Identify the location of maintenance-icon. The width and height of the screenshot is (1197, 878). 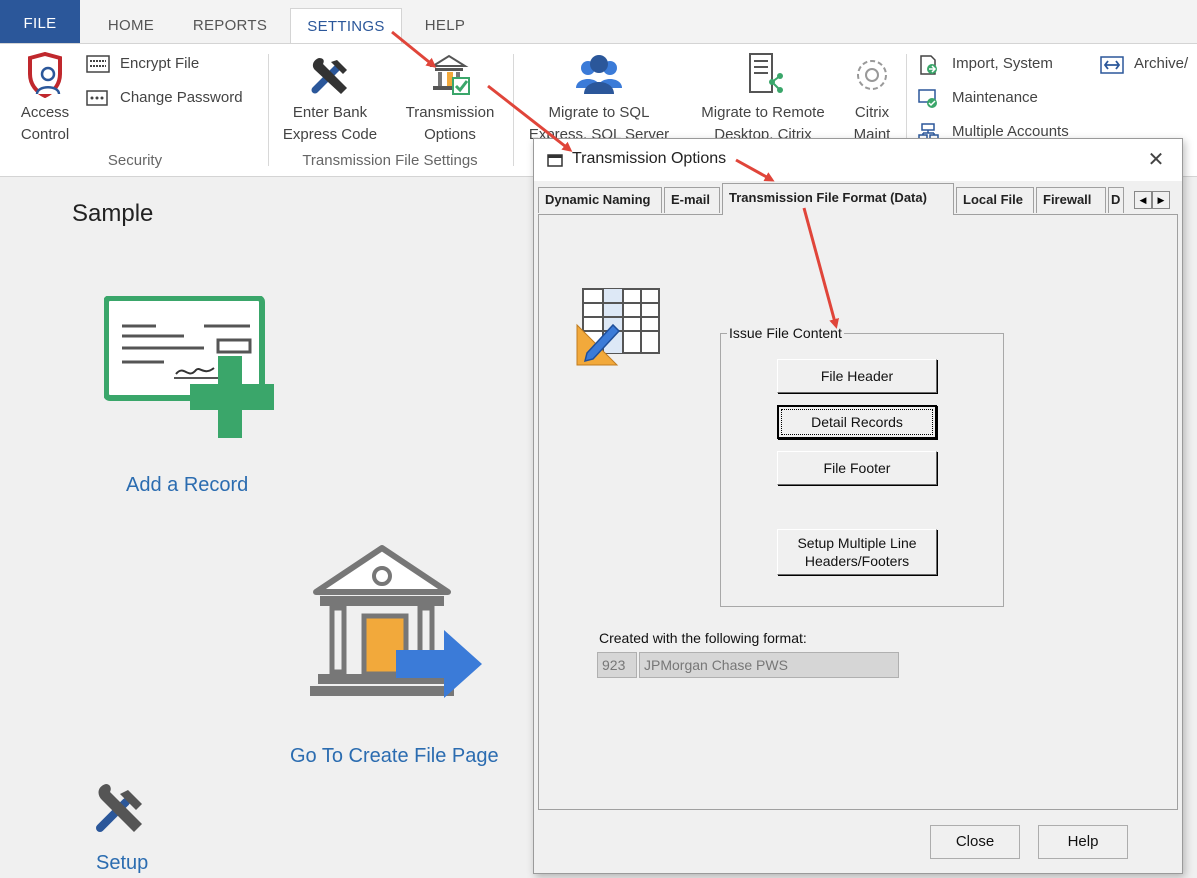
(927, 98).